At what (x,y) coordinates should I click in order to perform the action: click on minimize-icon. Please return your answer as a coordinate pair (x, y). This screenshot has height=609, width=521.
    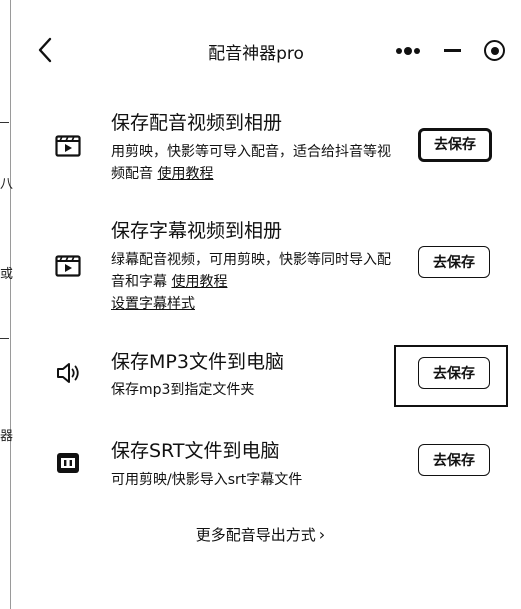
    Looking at the image, I should click on (452, 50).